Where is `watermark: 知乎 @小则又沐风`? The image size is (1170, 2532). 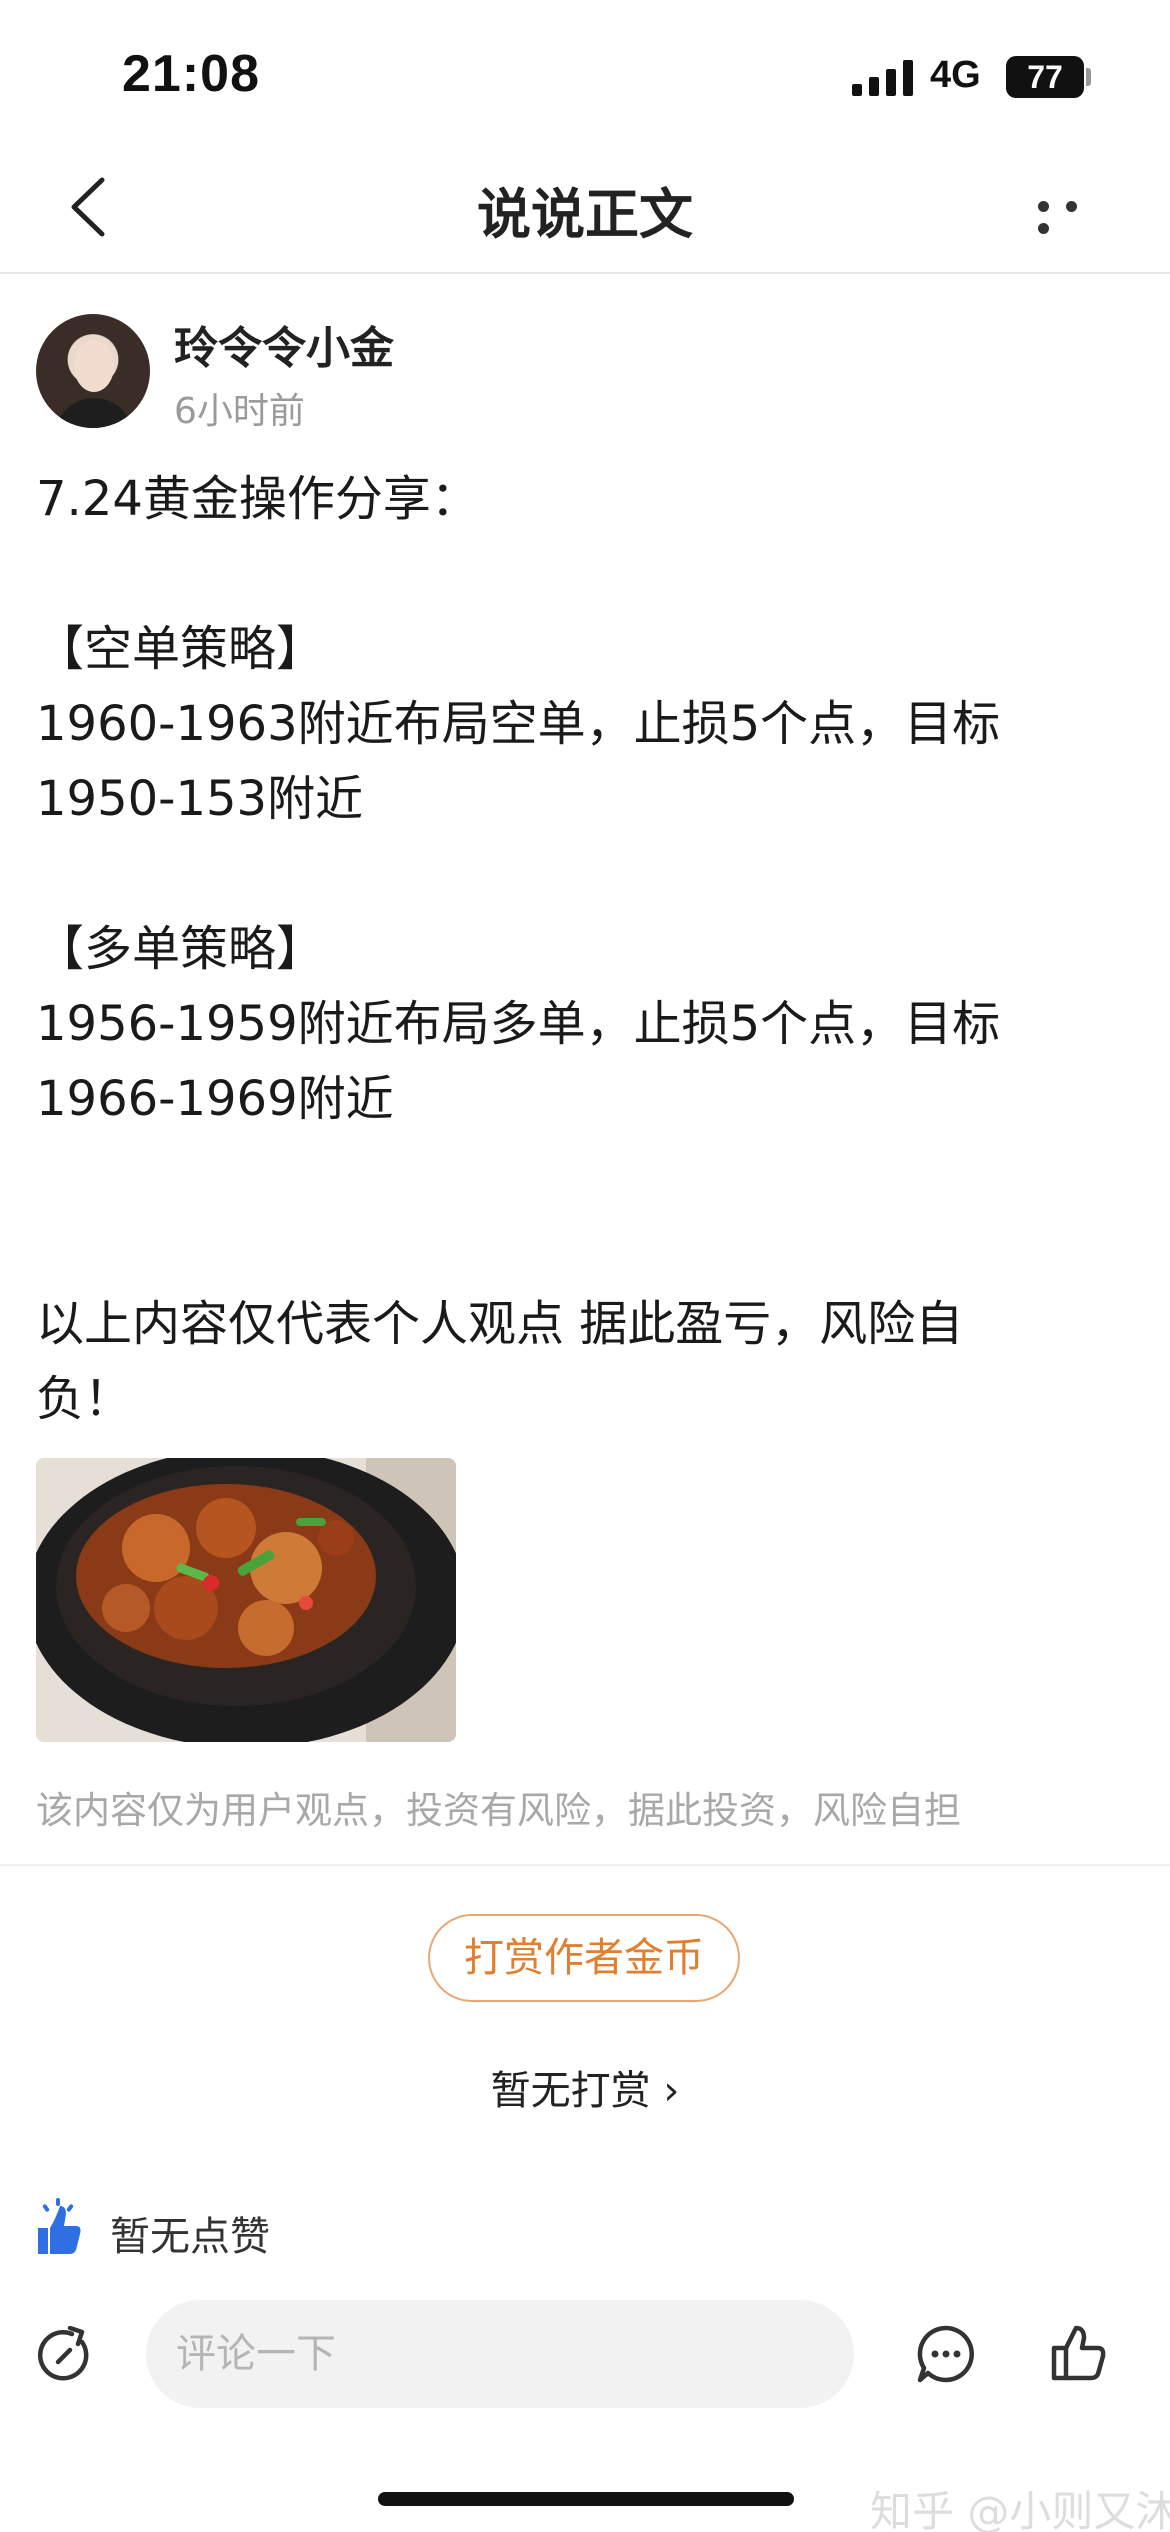
watermark: 知乎 @小则又沐风 is located at coordinates (1020, 2509).